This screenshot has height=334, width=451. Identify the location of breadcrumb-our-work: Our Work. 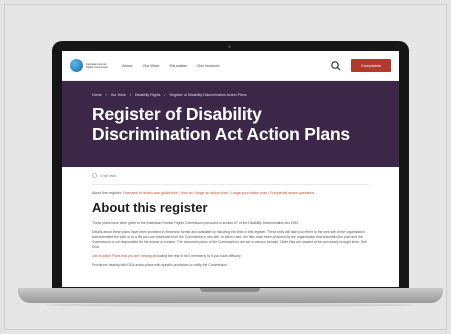
(118, 95).